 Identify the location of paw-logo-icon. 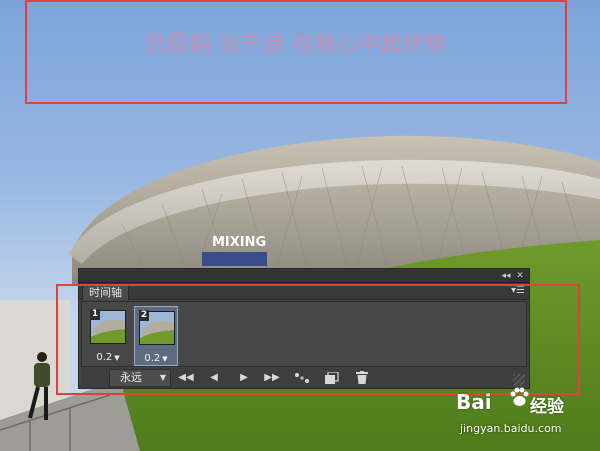
(519, 396).